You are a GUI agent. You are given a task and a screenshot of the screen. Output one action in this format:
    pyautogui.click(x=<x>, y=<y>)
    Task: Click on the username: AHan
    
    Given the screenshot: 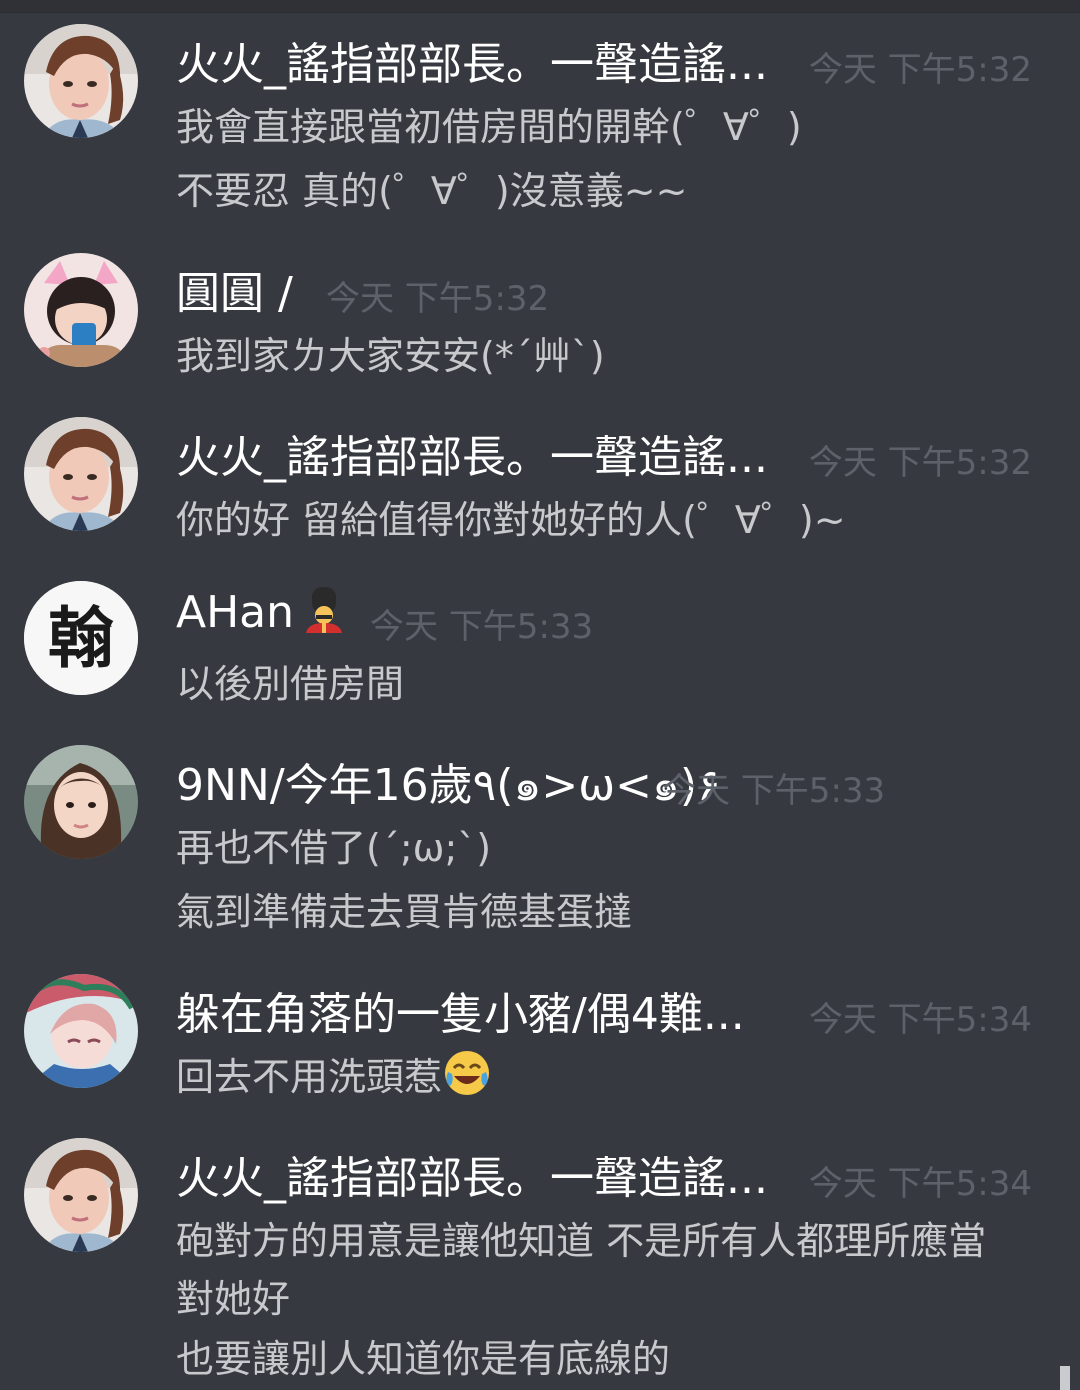 What is the action you would take?
    pyautogui.click(x=262, y=611)
    